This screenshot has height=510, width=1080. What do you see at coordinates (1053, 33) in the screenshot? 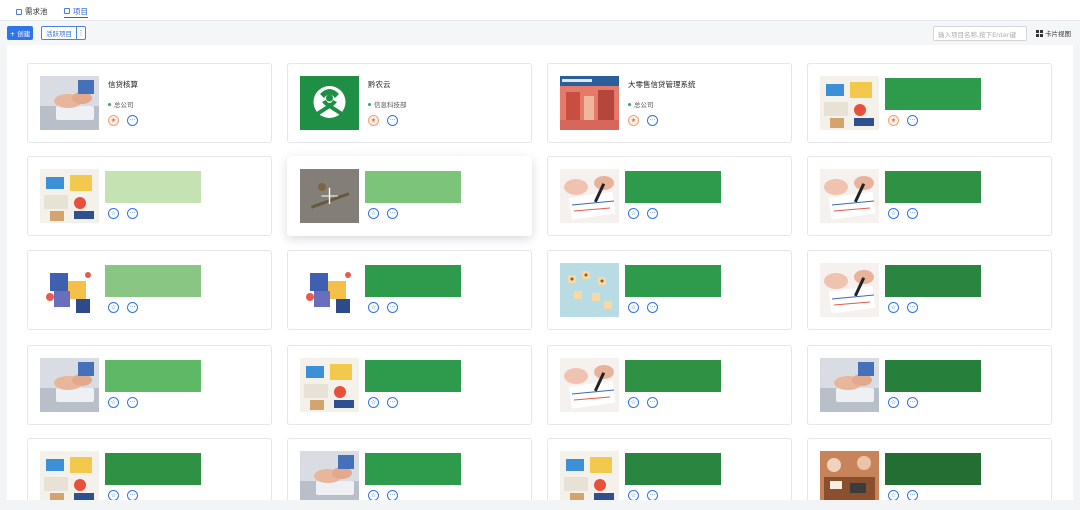
I see `view-switch-button: 卡片视图` at bounding box center [1053, 33].